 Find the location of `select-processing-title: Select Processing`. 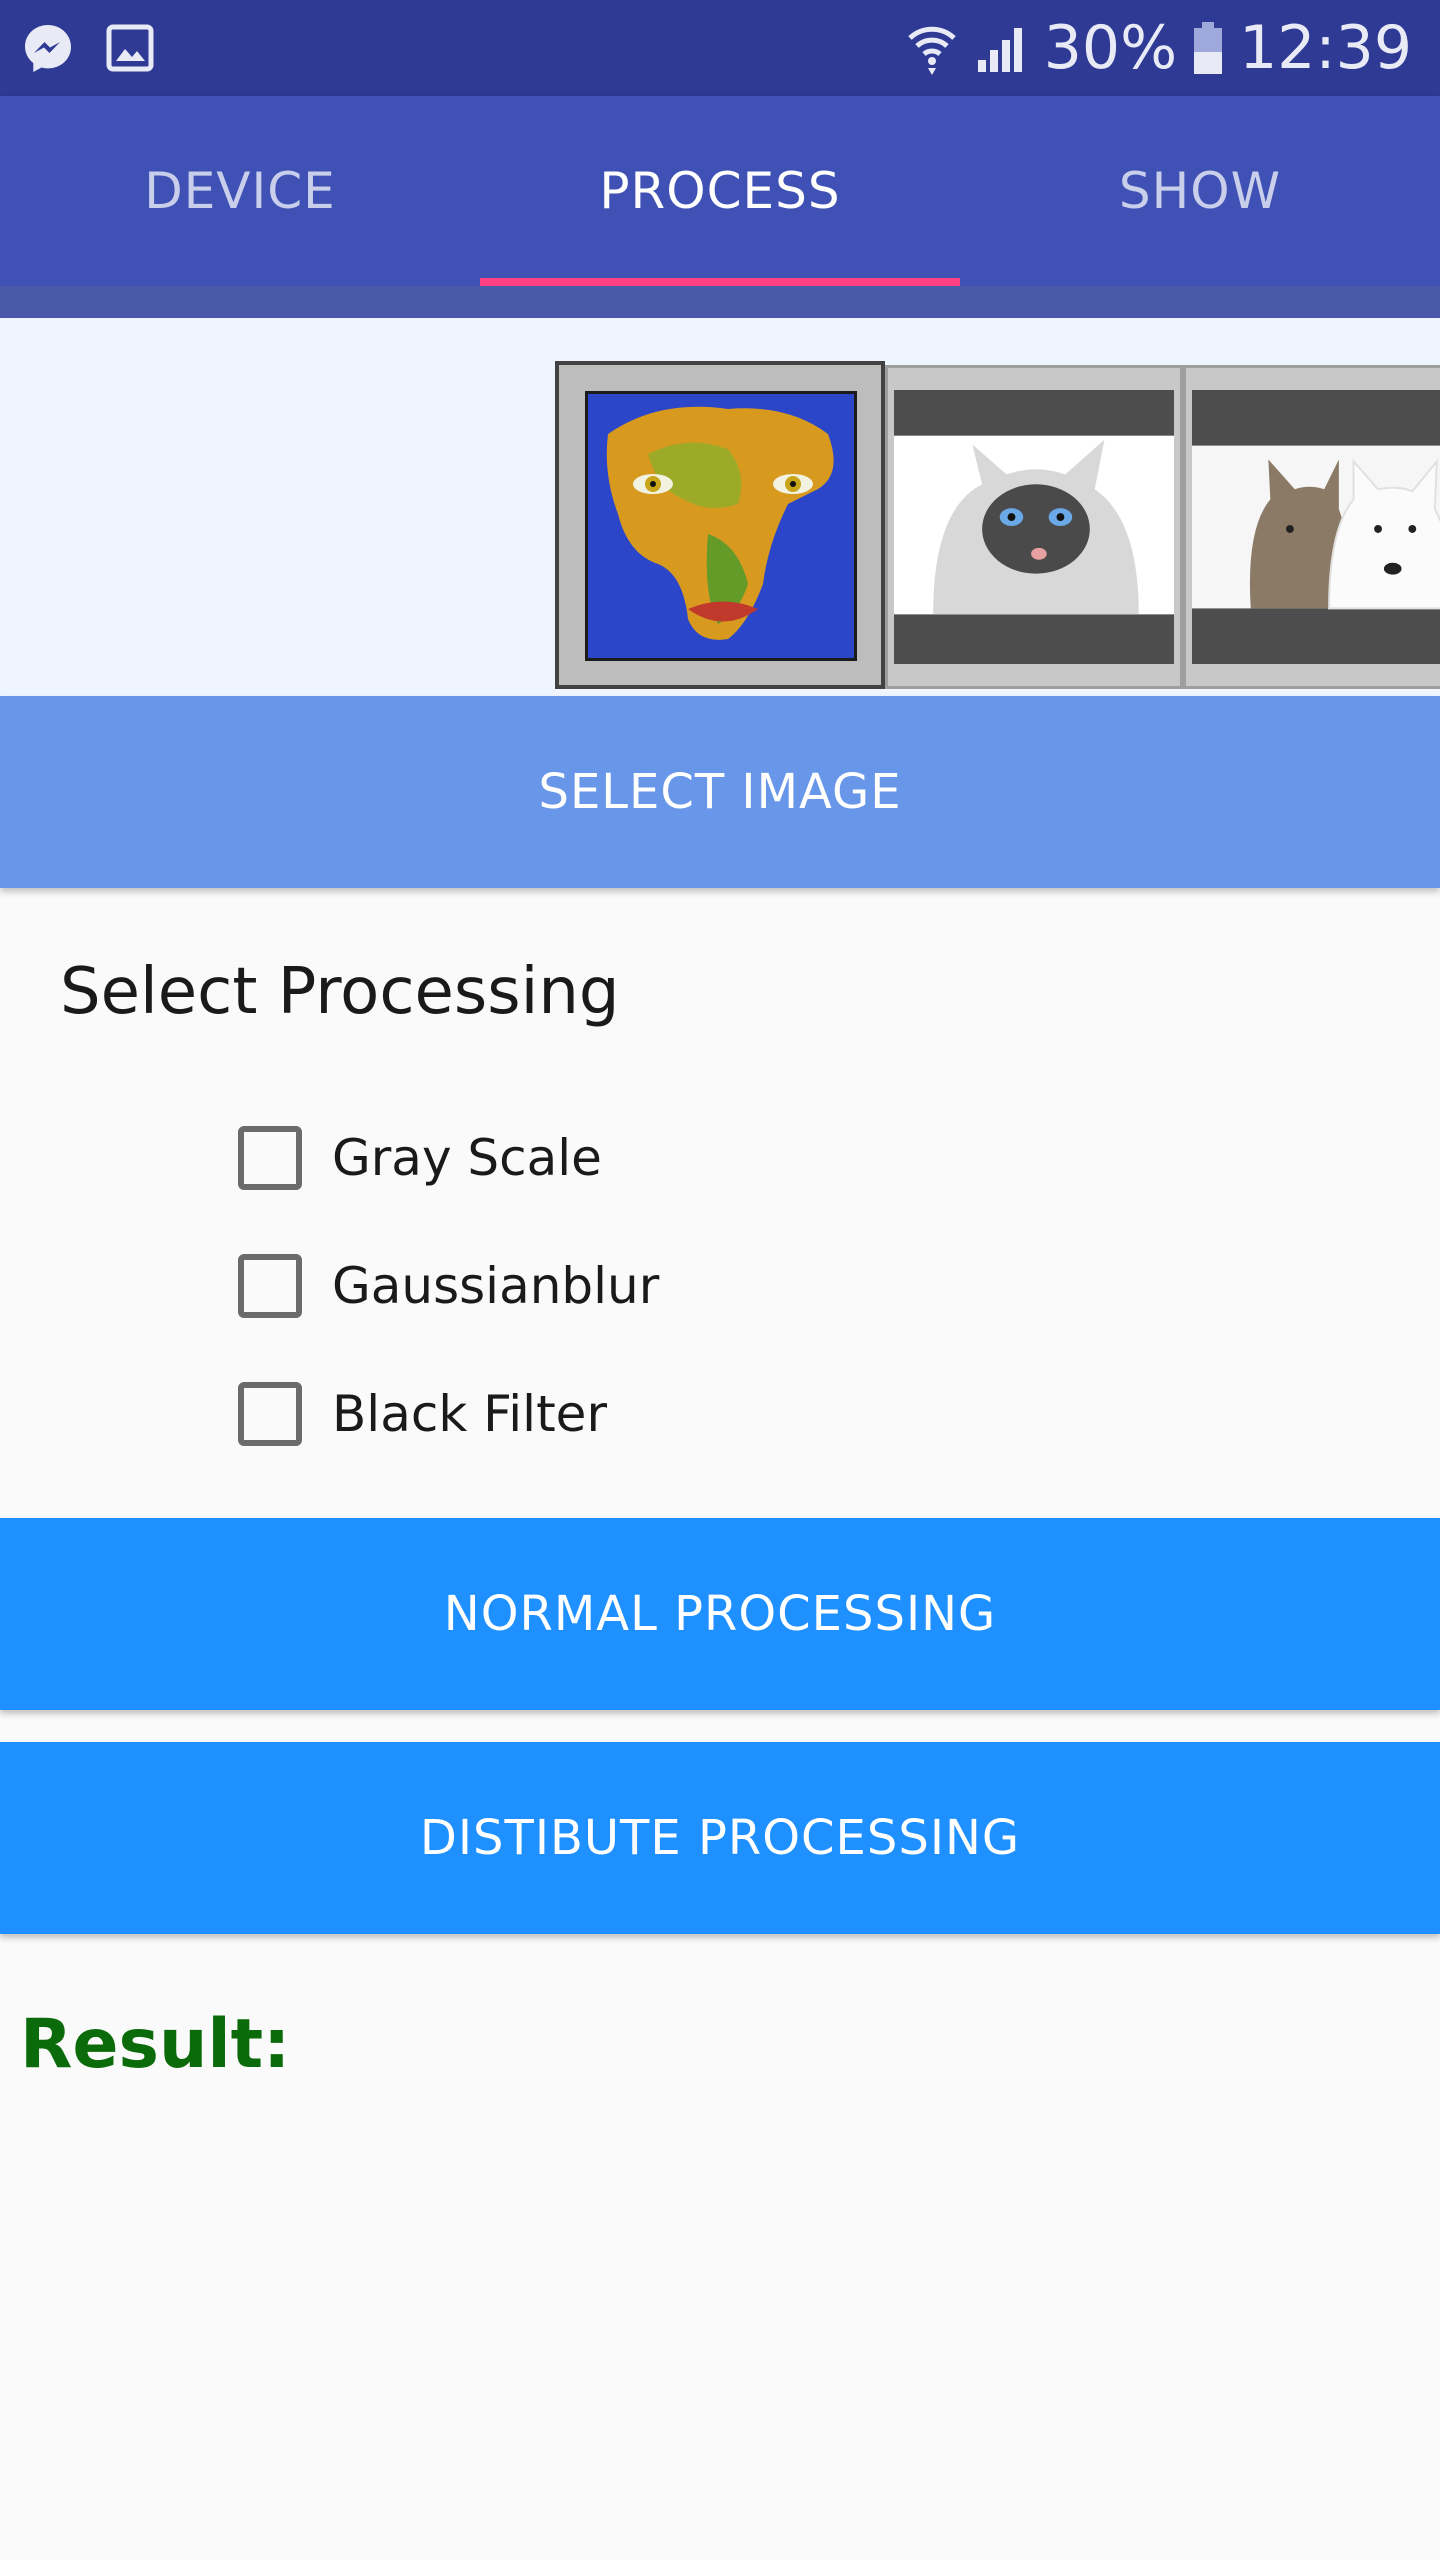

select-processing-title: Select Processing is located at coordinates (340, 992).